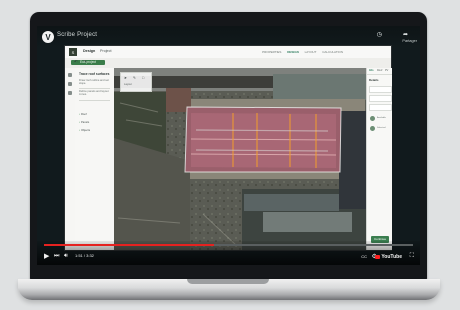 The width and height of the screenshot is (460, 310). What do you see at coordinates (73, 52) in the screenshot?
I see `app-logo: S` at bounding box center [73, 52].